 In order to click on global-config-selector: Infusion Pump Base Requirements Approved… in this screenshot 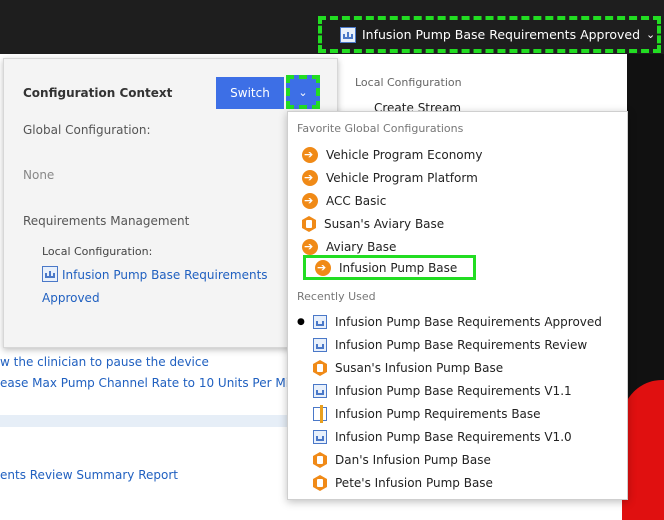, I will do `click(489, 34)`.